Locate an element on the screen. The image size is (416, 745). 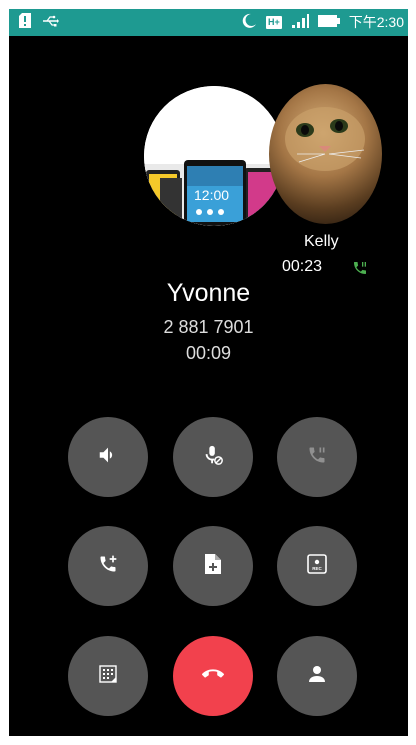
active-caller-number: 2 881 7901 is located at coordinates (208, 327).